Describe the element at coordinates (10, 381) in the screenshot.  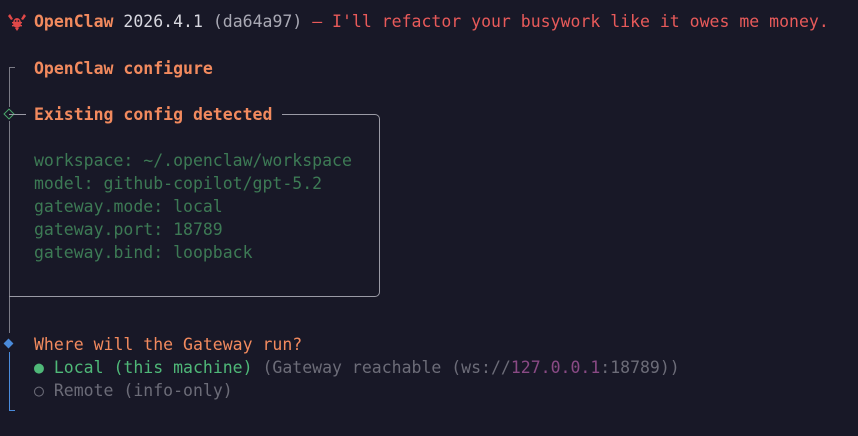
I see `rail-active` at that location.